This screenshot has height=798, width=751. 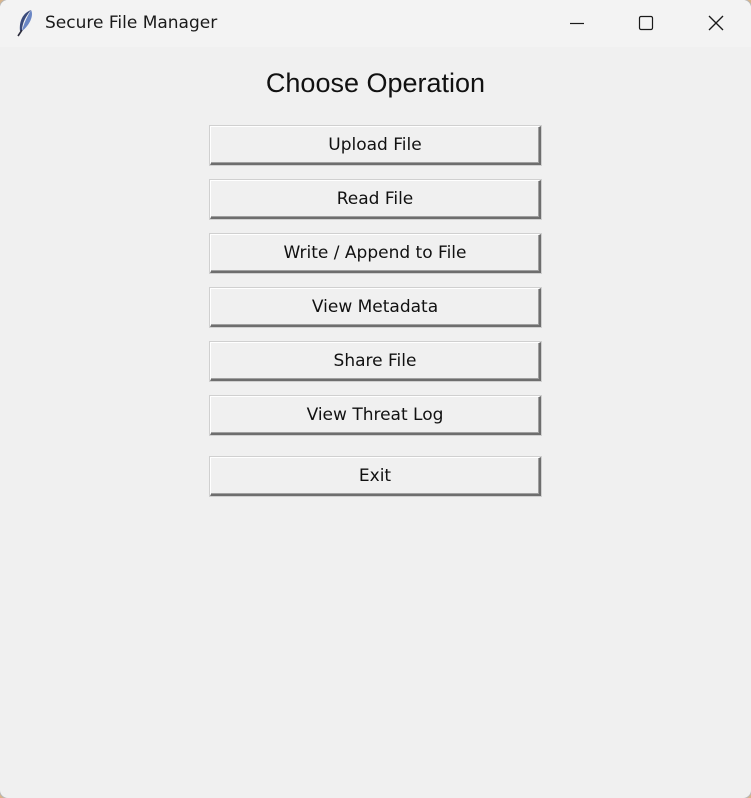 I want to click on window-title: Secure File Manager, so click(x=131, y=23).